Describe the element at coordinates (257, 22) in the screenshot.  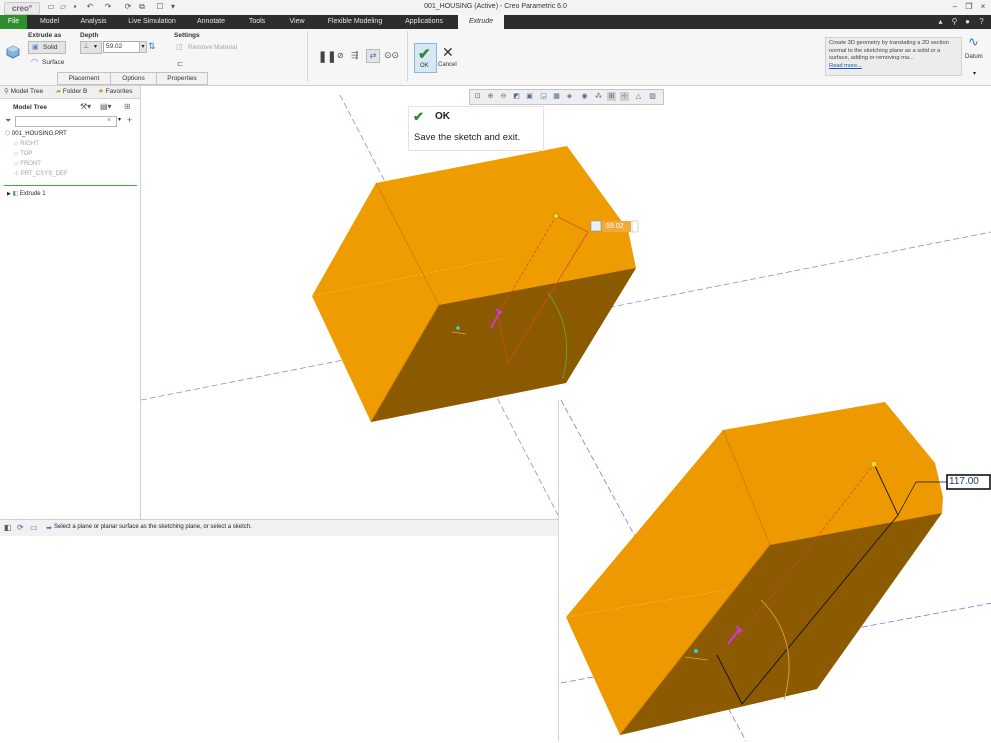
I see `tab-tools: Tools` at that location.